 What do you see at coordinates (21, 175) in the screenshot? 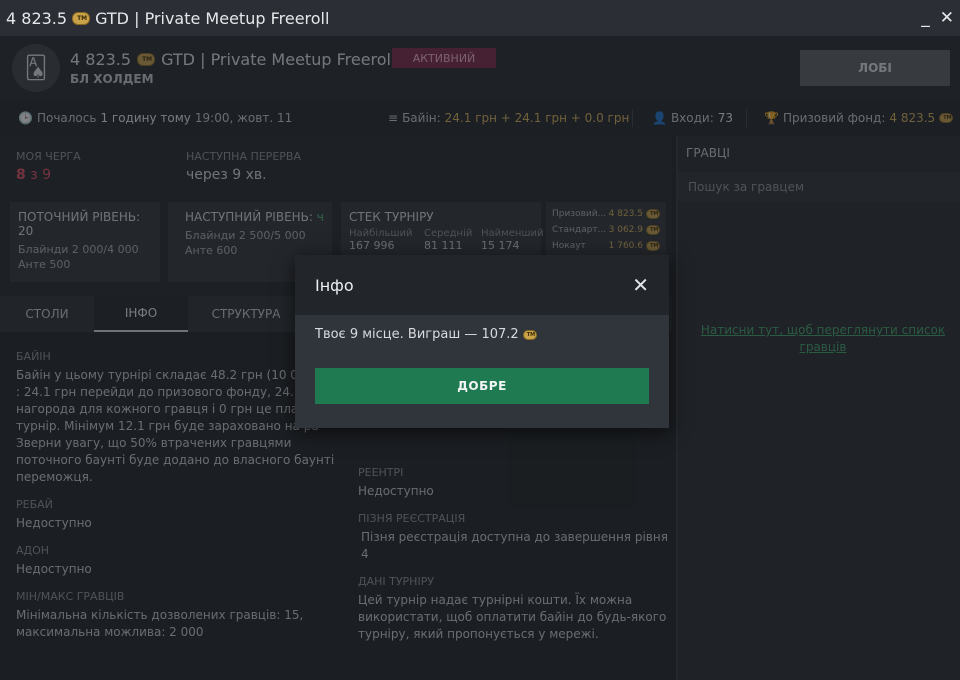
I see `queue-position: 8` at bounding box center [21, 175].